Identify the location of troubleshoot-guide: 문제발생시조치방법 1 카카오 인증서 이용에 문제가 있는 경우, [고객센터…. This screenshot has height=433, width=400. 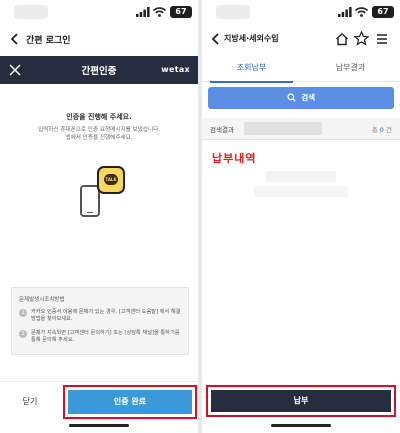
(100, 321).